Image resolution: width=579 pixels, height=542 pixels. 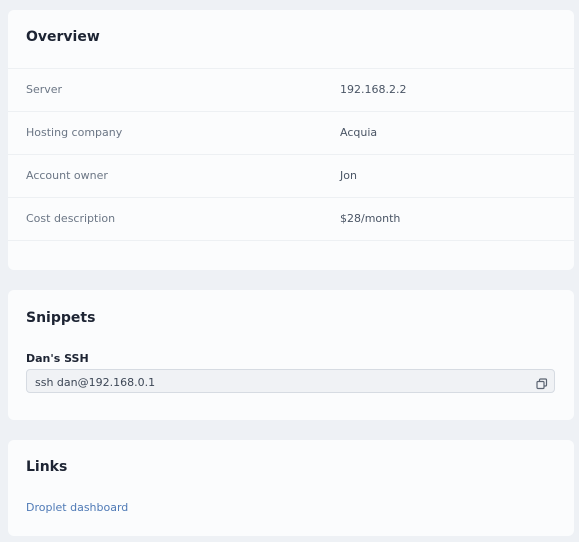 What do you see at coordinates (95, 382) in the screenshot?
I see `snippet-text: ssh dan@192.168.0.1` at bounding box center [95, 382].